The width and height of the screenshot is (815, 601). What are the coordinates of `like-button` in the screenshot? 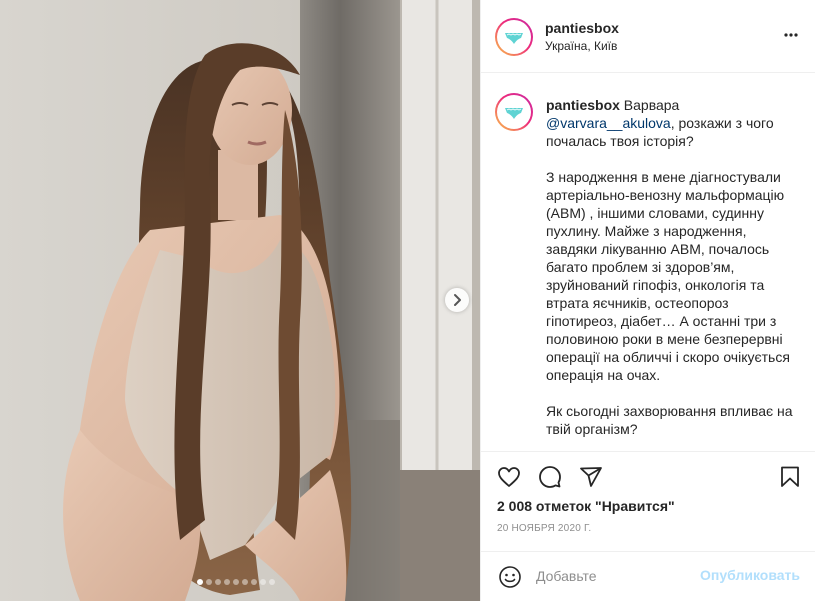 It's located at (509, 477).